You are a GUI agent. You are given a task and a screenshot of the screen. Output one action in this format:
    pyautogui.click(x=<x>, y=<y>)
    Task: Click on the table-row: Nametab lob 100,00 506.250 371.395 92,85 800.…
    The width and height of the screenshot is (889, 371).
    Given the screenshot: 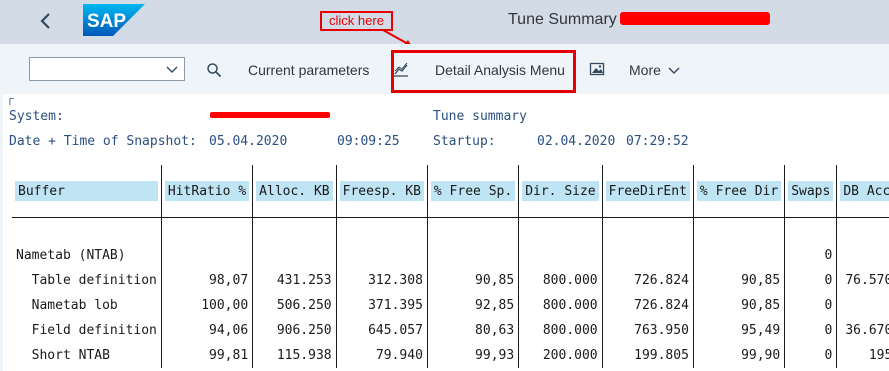 What is the action you would take?
    pyautogui.click(x=450, y=305)
    